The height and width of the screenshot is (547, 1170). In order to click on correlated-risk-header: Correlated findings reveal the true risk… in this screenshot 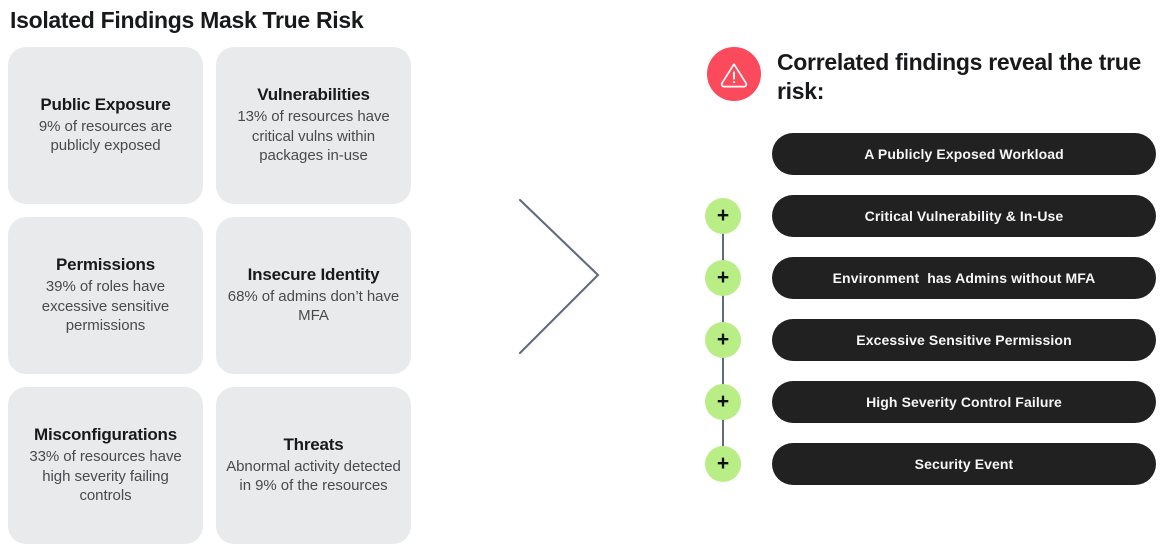, I will do `click(938, 76)`.